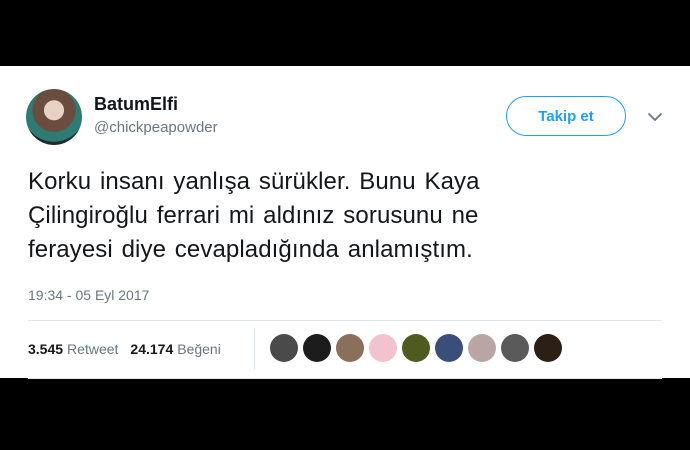 This screenshot has width=690, height=450. I want to click on liker-avatars, so click(416, 348).